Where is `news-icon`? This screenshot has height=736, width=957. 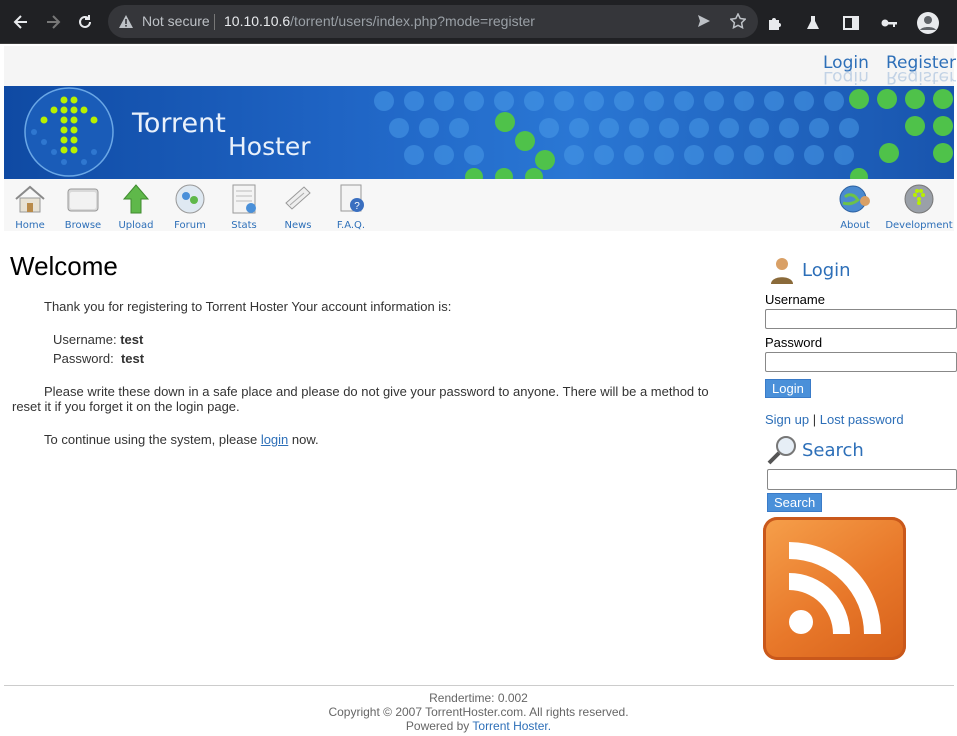
news-icon is located at coordinates (298, 198).